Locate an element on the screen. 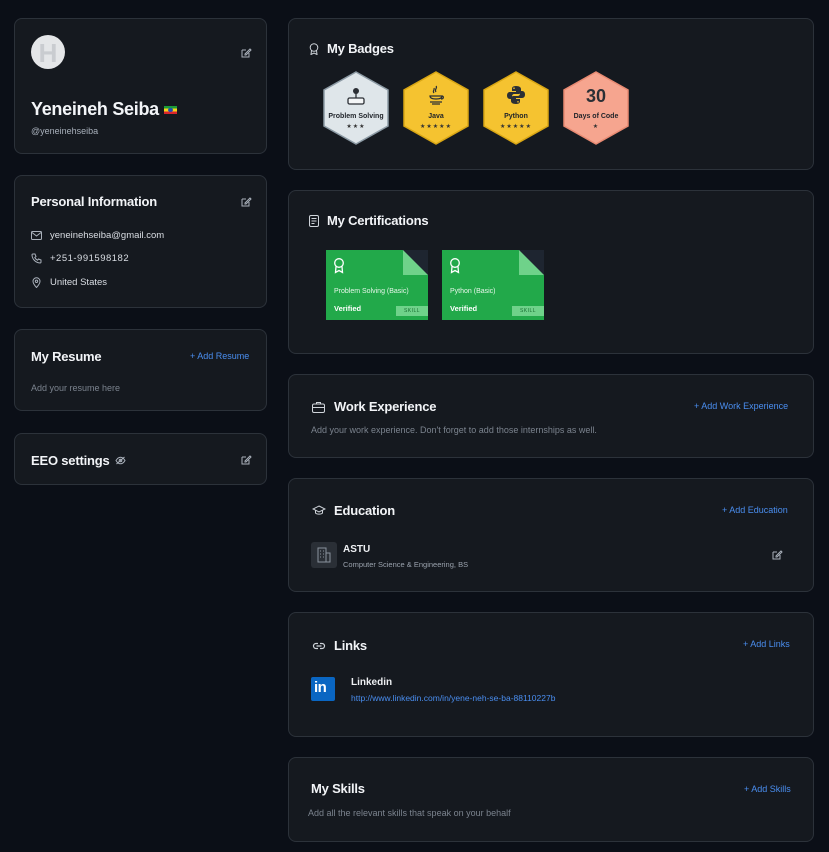  briefcase-icon is located at coordinates (318, 407).